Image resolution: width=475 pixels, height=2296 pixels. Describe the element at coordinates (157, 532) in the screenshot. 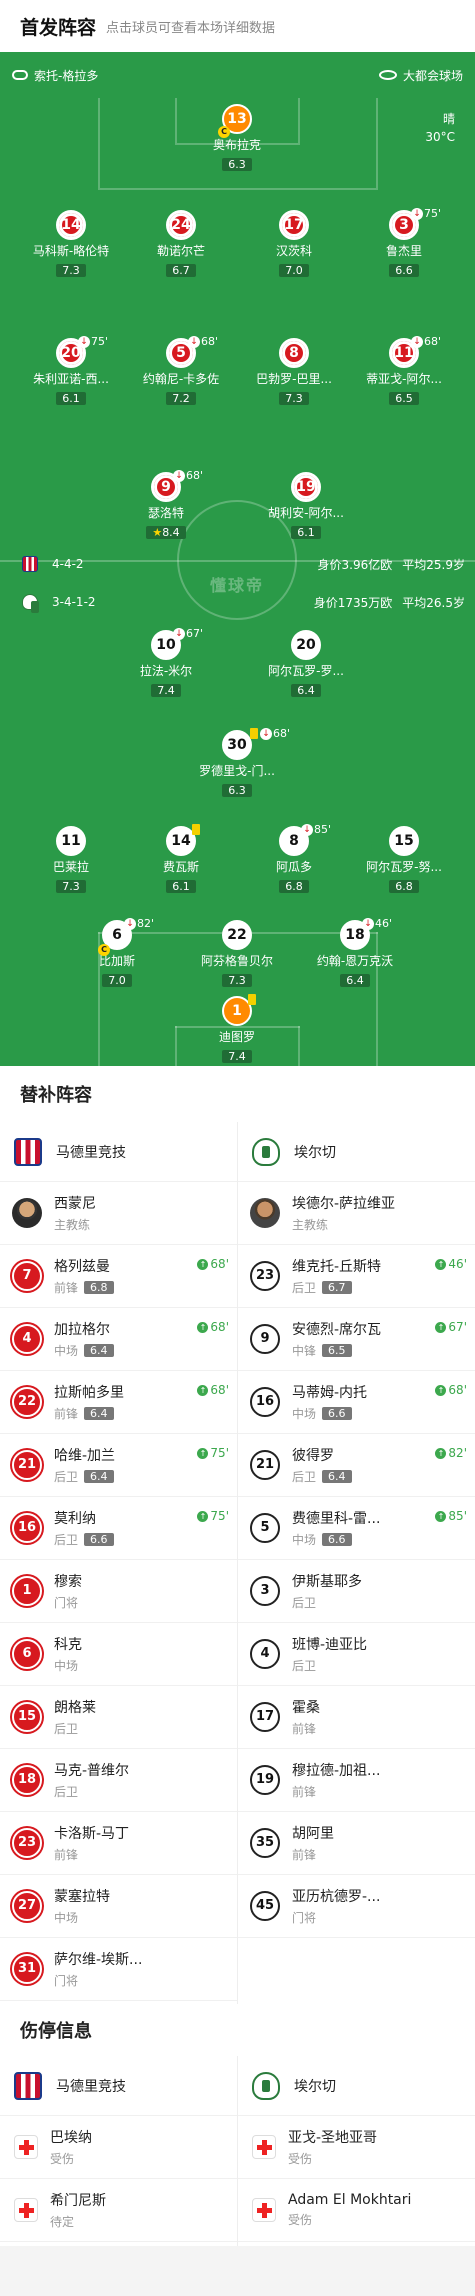

I see `star-icon: ★` at that location.